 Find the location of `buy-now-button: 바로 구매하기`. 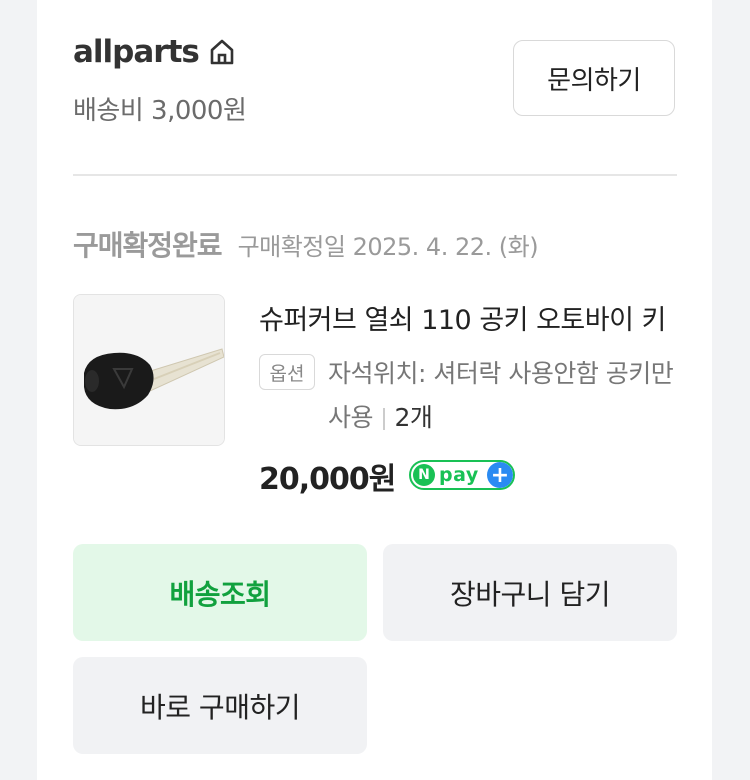

buy-now-button: 바로 구매하기 is located at coordinates (220, 705).